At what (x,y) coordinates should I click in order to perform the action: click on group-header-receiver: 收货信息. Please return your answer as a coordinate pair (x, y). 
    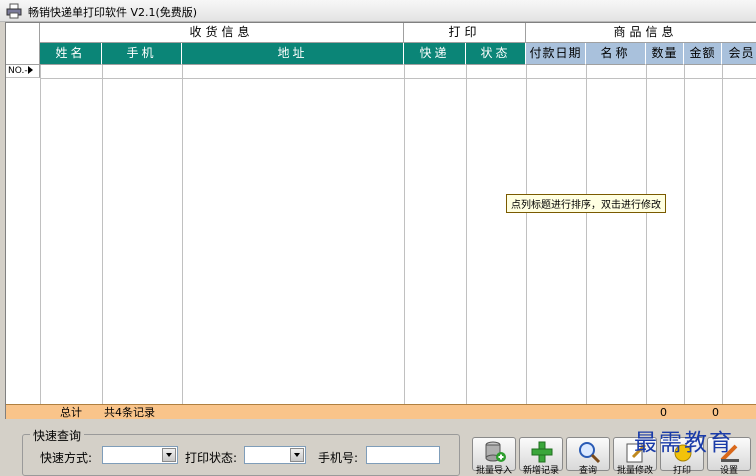
    Looking at the image, I should click on (222, 33).